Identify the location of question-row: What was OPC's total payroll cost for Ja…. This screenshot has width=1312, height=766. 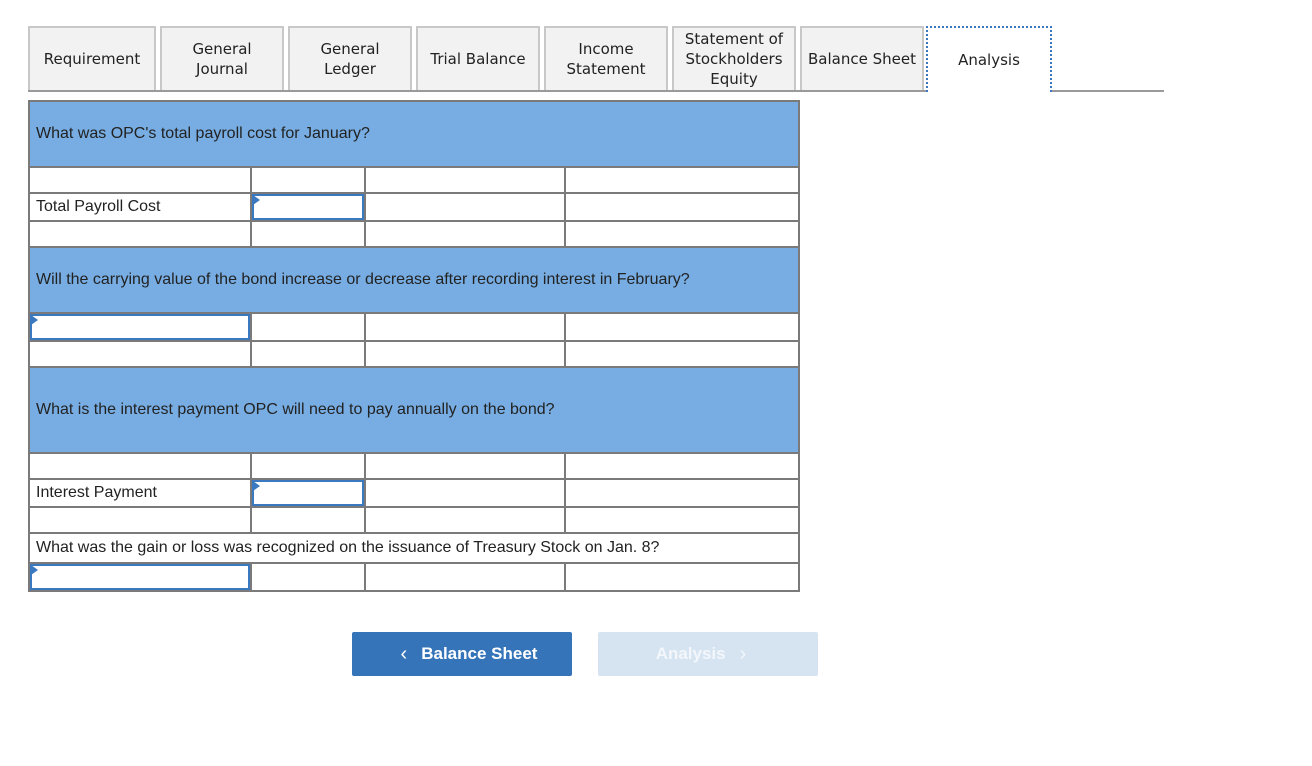
(414, 134).